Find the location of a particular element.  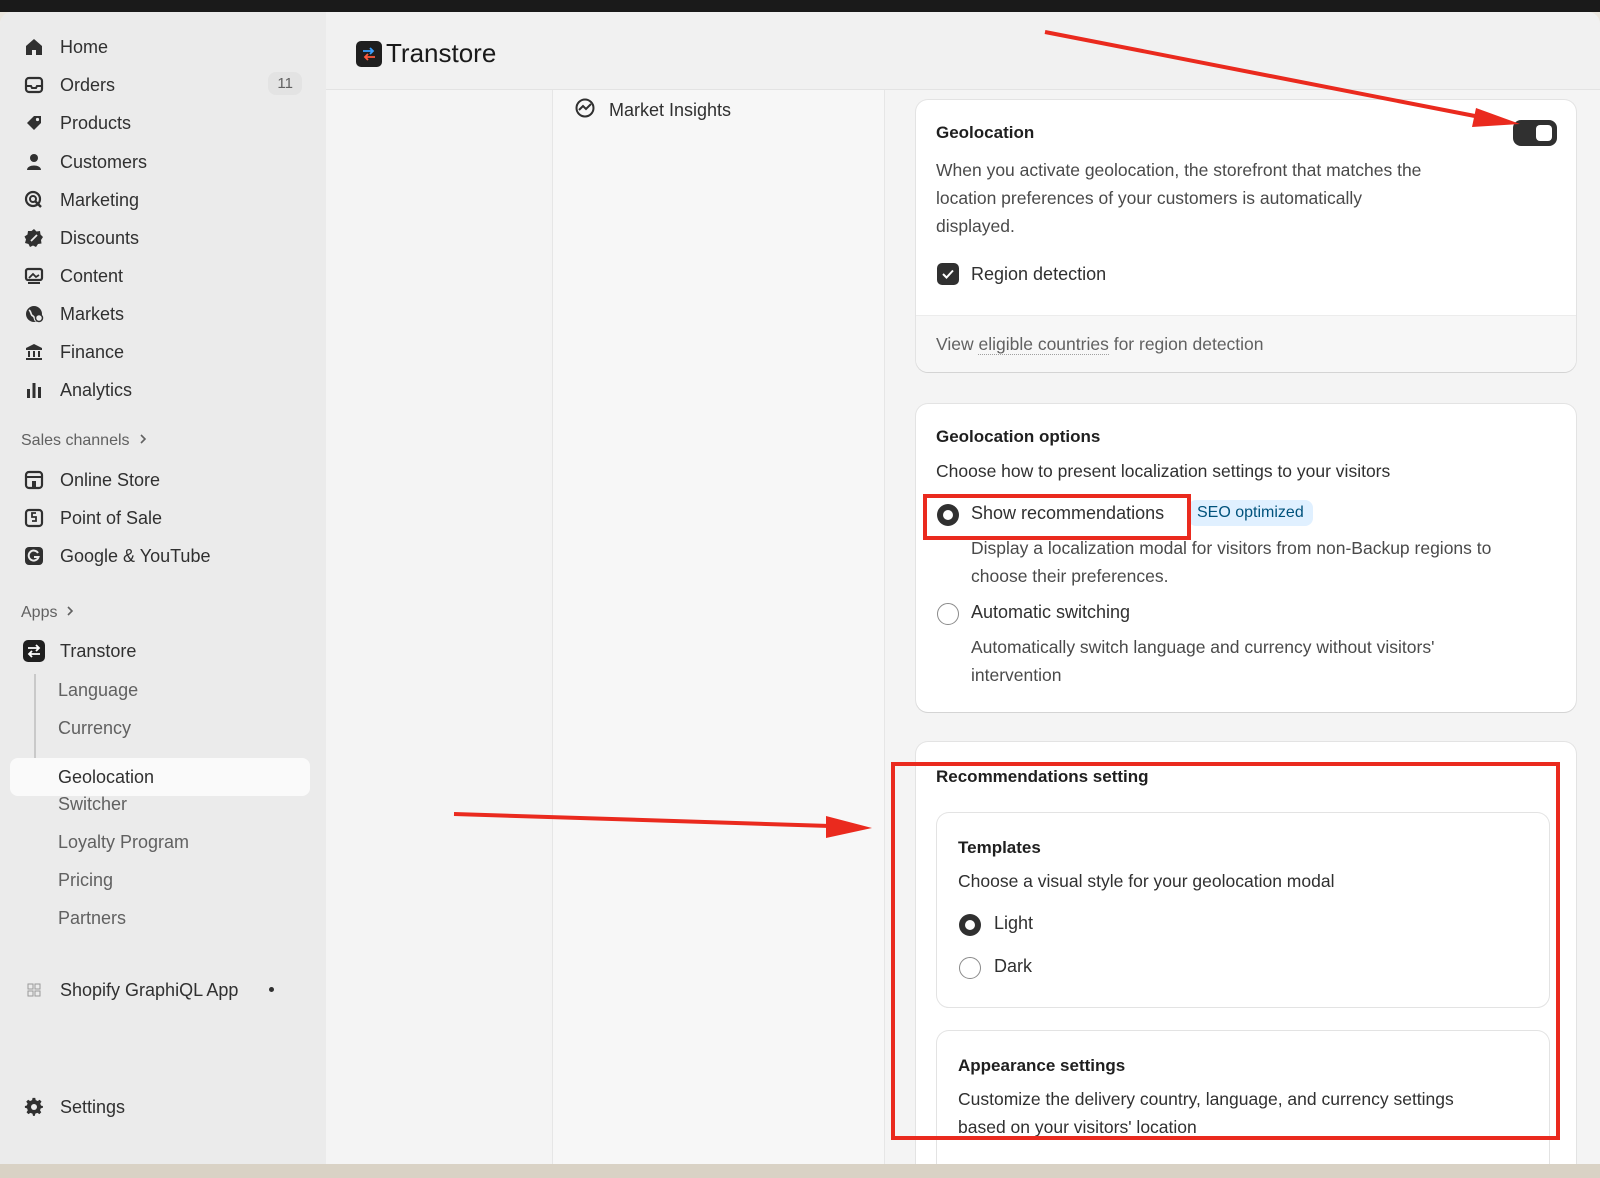

bar-chart-icon is located at coordinates (34, 390).